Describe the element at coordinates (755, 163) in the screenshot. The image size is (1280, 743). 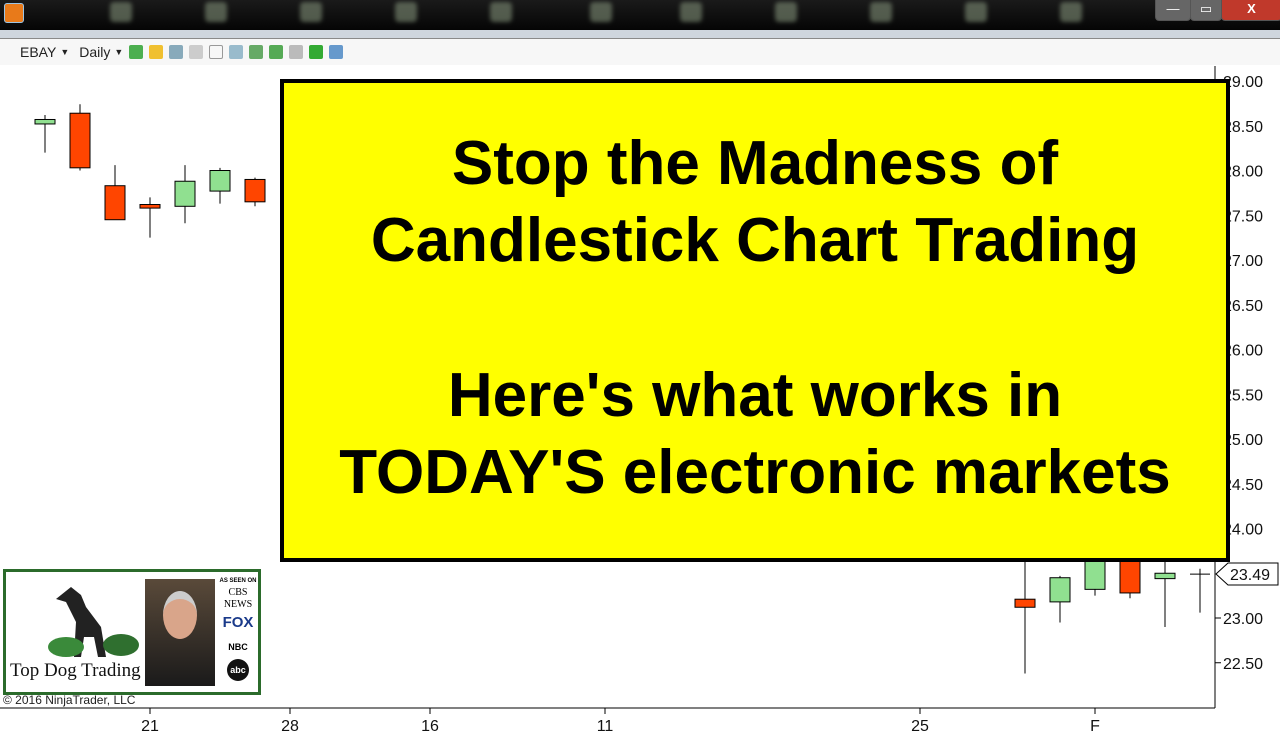
I see `banner-line-1: Stop the Madness of` at that location.